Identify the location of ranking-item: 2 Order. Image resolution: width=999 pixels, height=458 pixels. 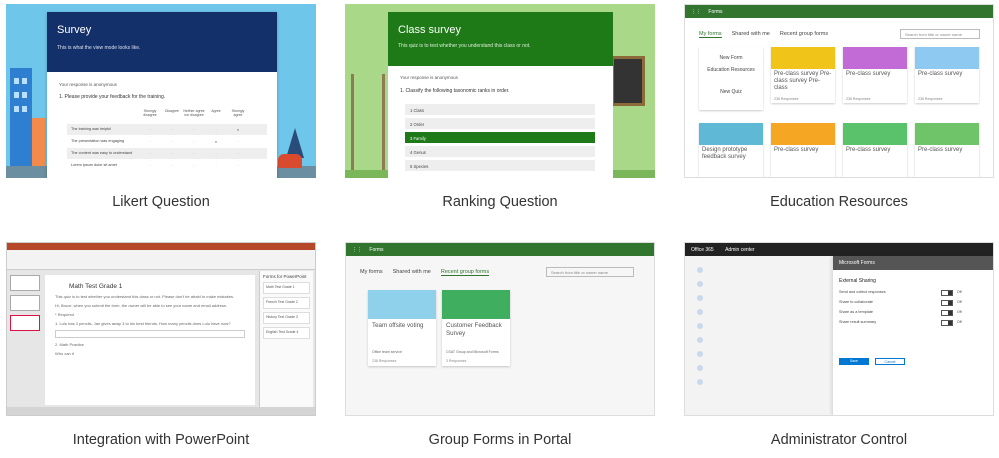
(500, 123).